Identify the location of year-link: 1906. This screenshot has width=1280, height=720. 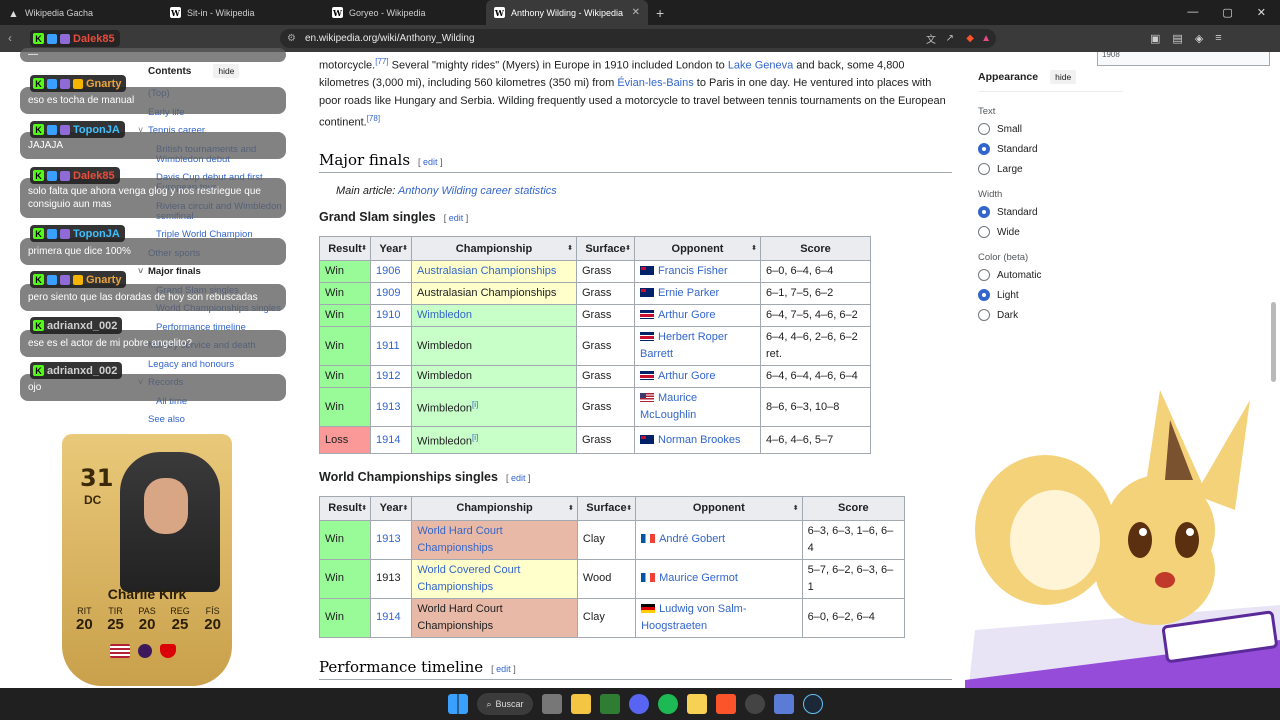
(388, 271).